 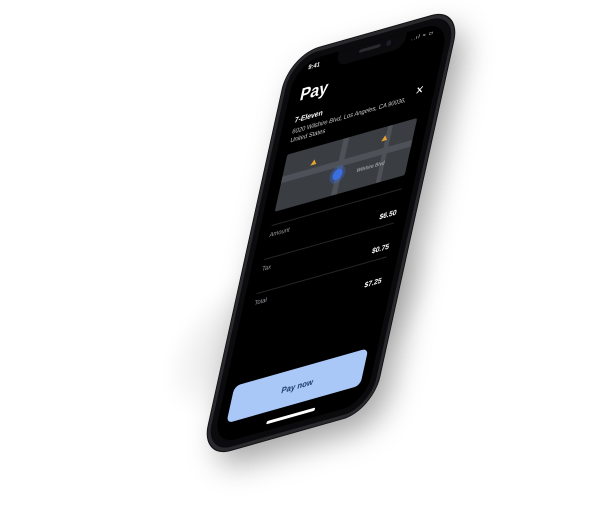 What do you see at coordinates (422, 36) in the screenshot?
I see `signal-wifi-battery-icon: ..ıl ≈ ▭` at bounding box center [422, 36].